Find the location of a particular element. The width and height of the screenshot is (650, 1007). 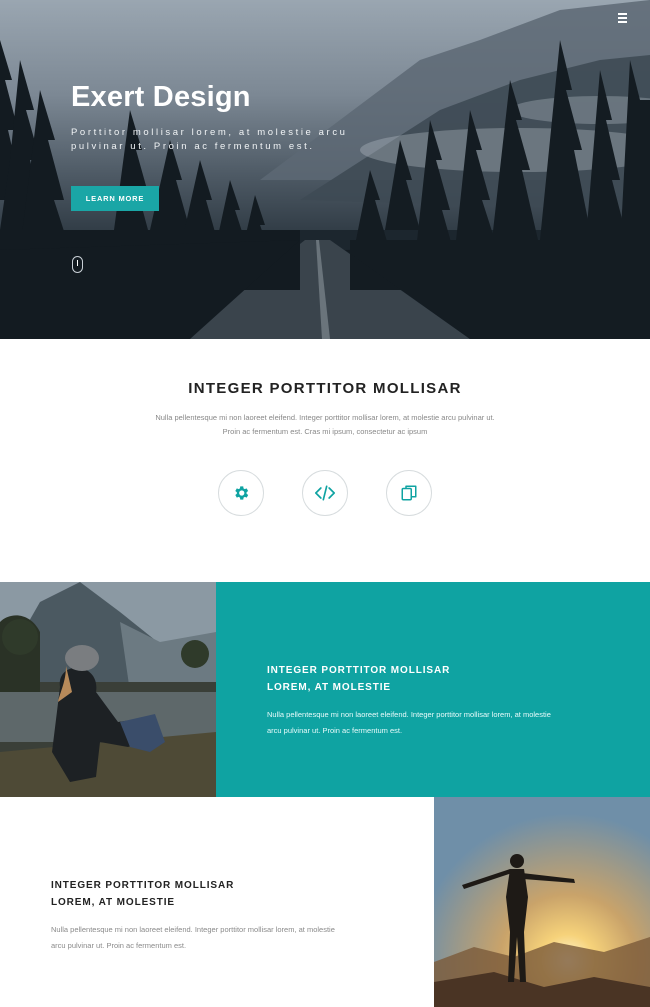

gear-icon is located at coordinates (242, 493).